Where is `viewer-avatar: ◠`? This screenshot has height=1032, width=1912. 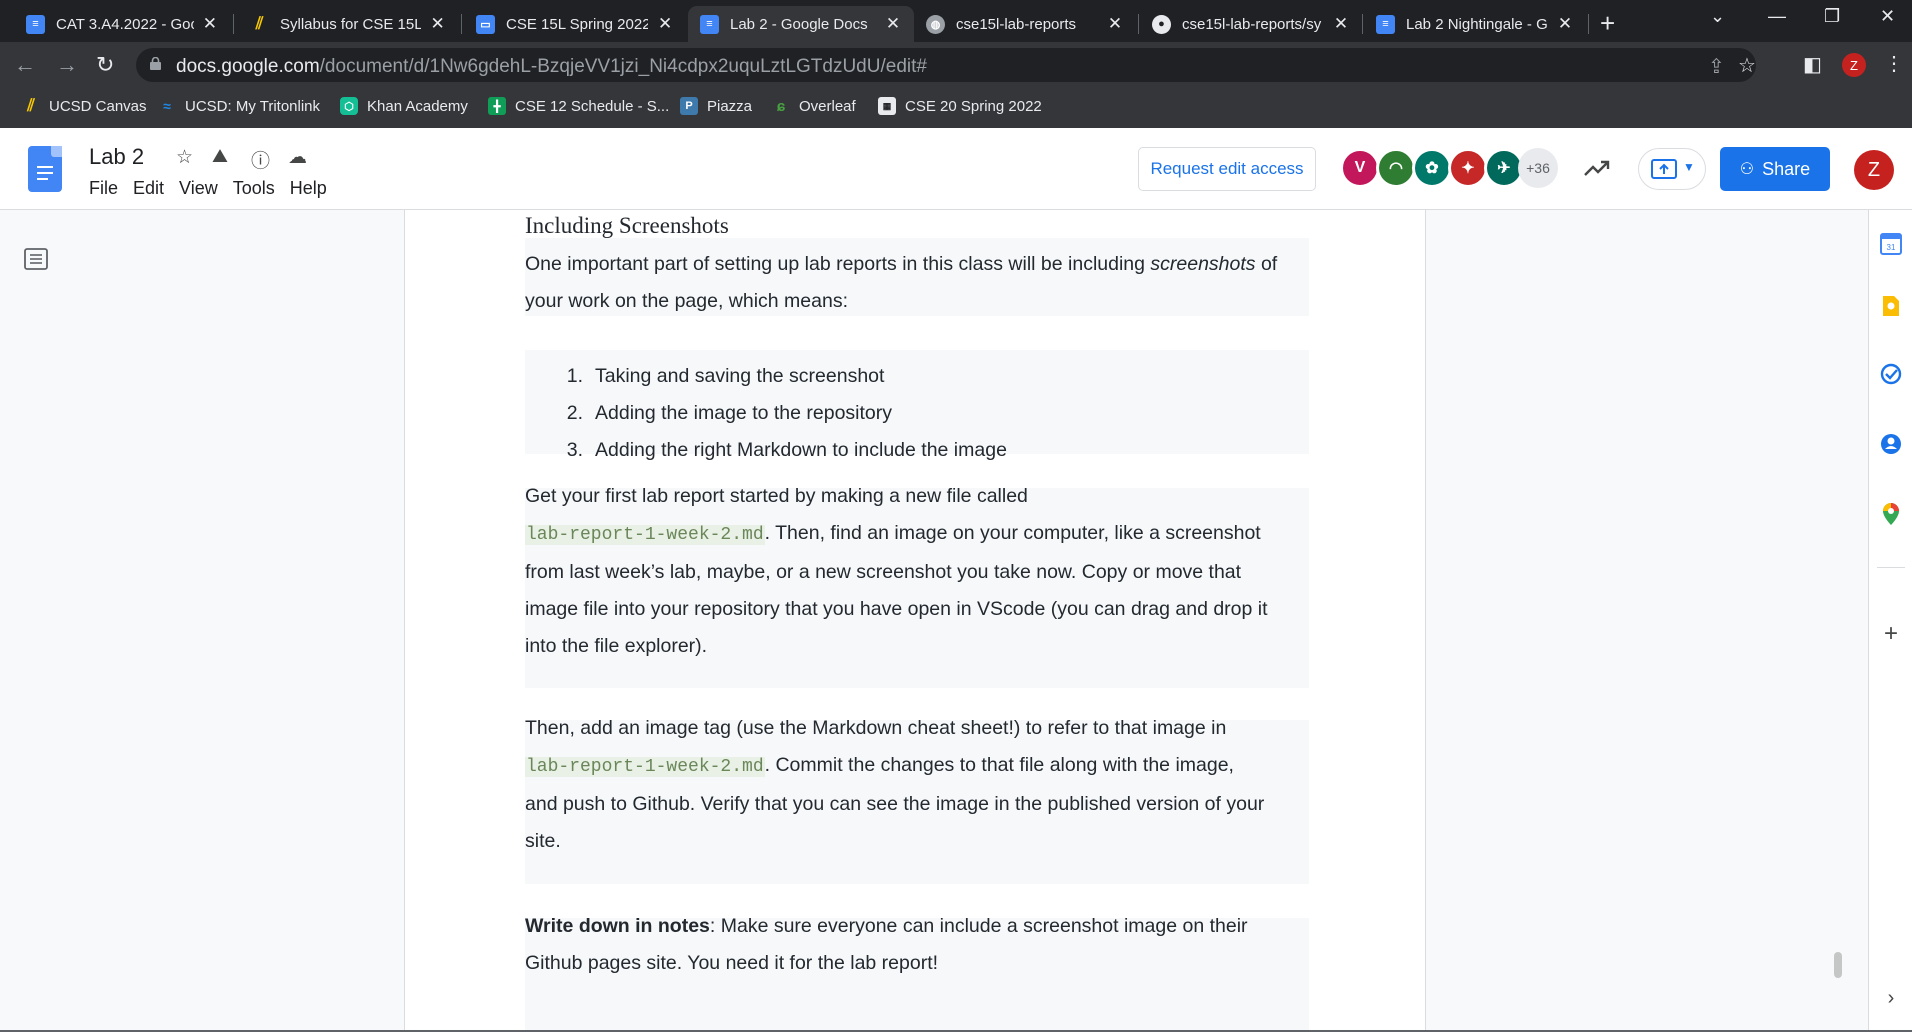 viewer-avatar: ◠ is located at coordinates (1396, 168).